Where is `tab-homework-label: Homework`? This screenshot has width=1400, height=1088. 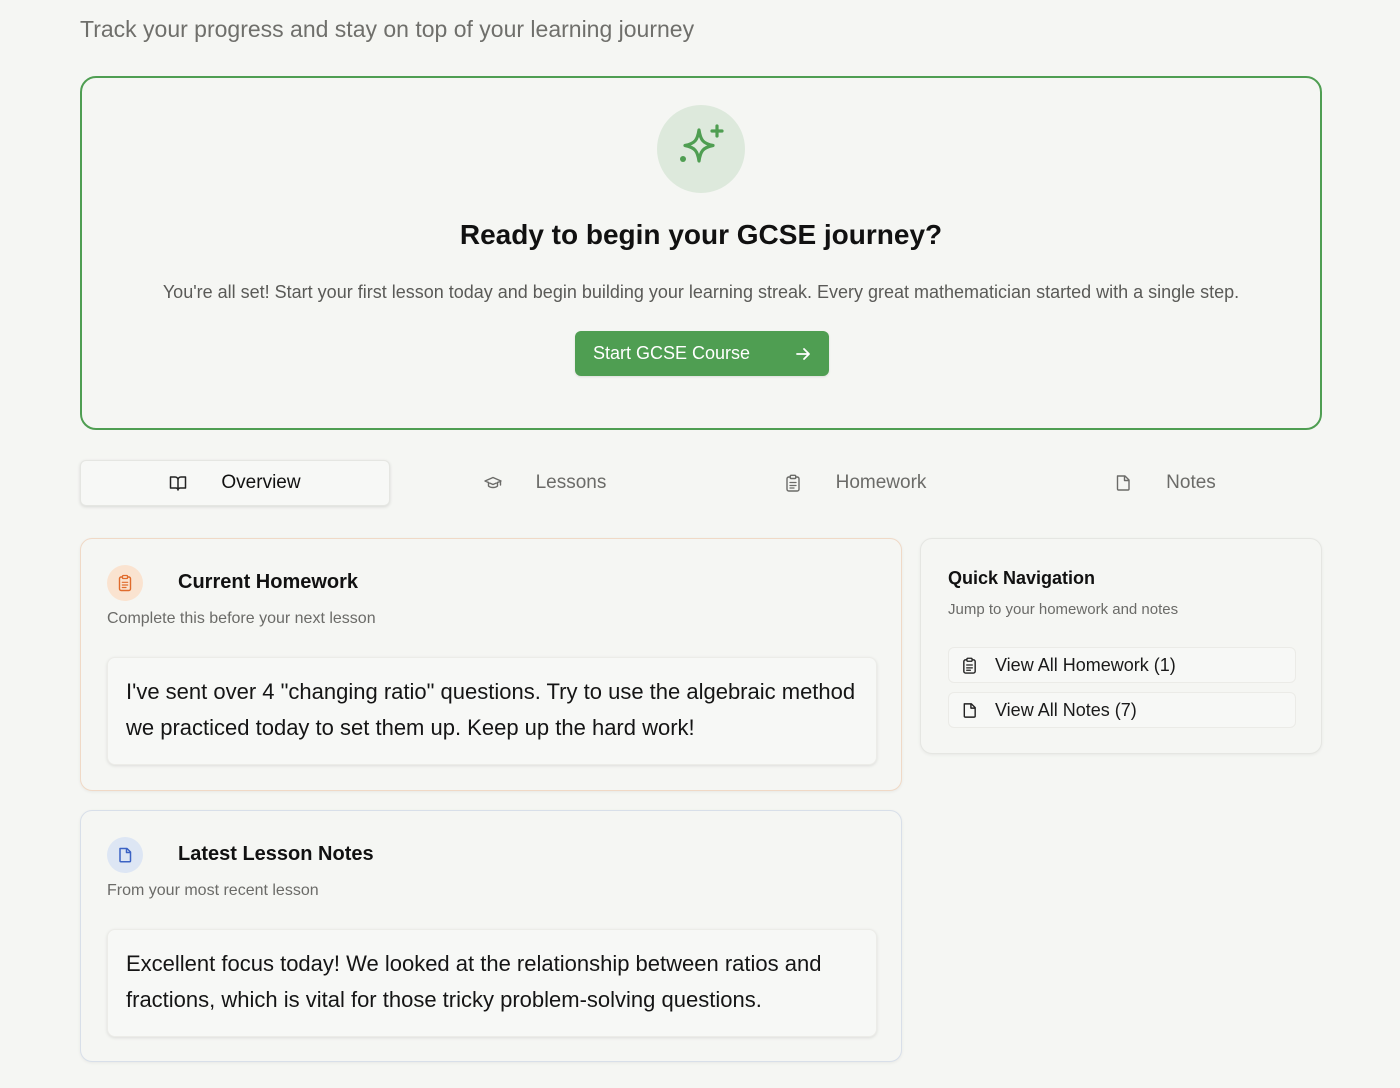 tab-homework-label: Homework is located at coordinates (881, 482).